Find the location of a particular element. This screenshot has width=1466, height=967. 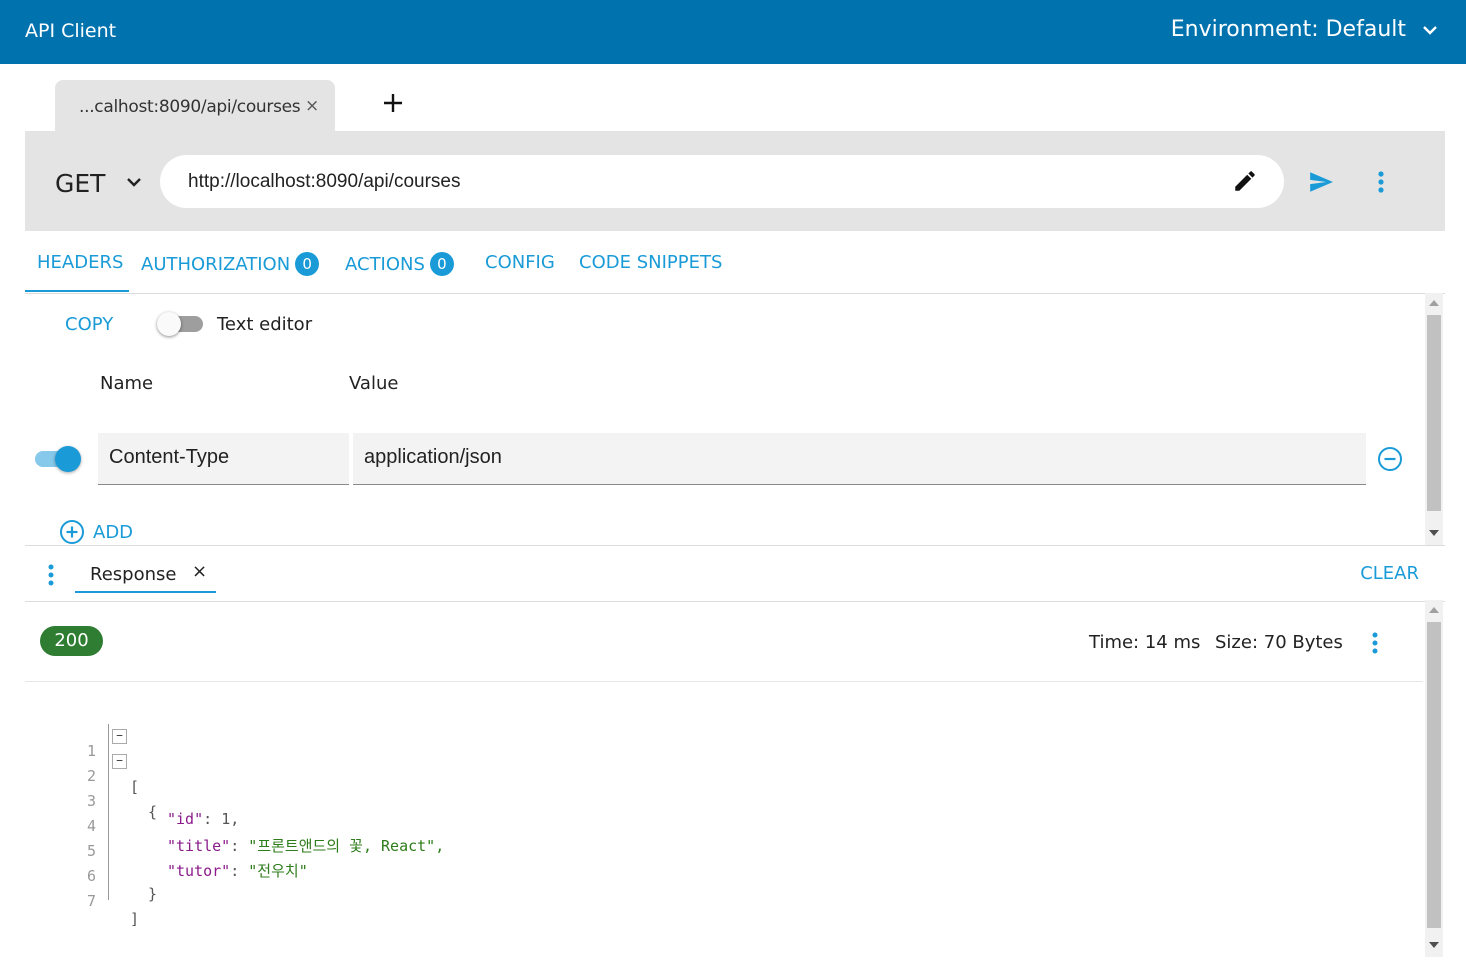

code-line: 1 − [ is located at coordinates (113, 762).